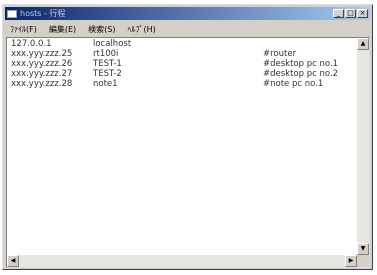  What do you see at coordinates (107, 74) in the screenshot?
I see `hostname: TEST-2` at bounding box center [107, 74].